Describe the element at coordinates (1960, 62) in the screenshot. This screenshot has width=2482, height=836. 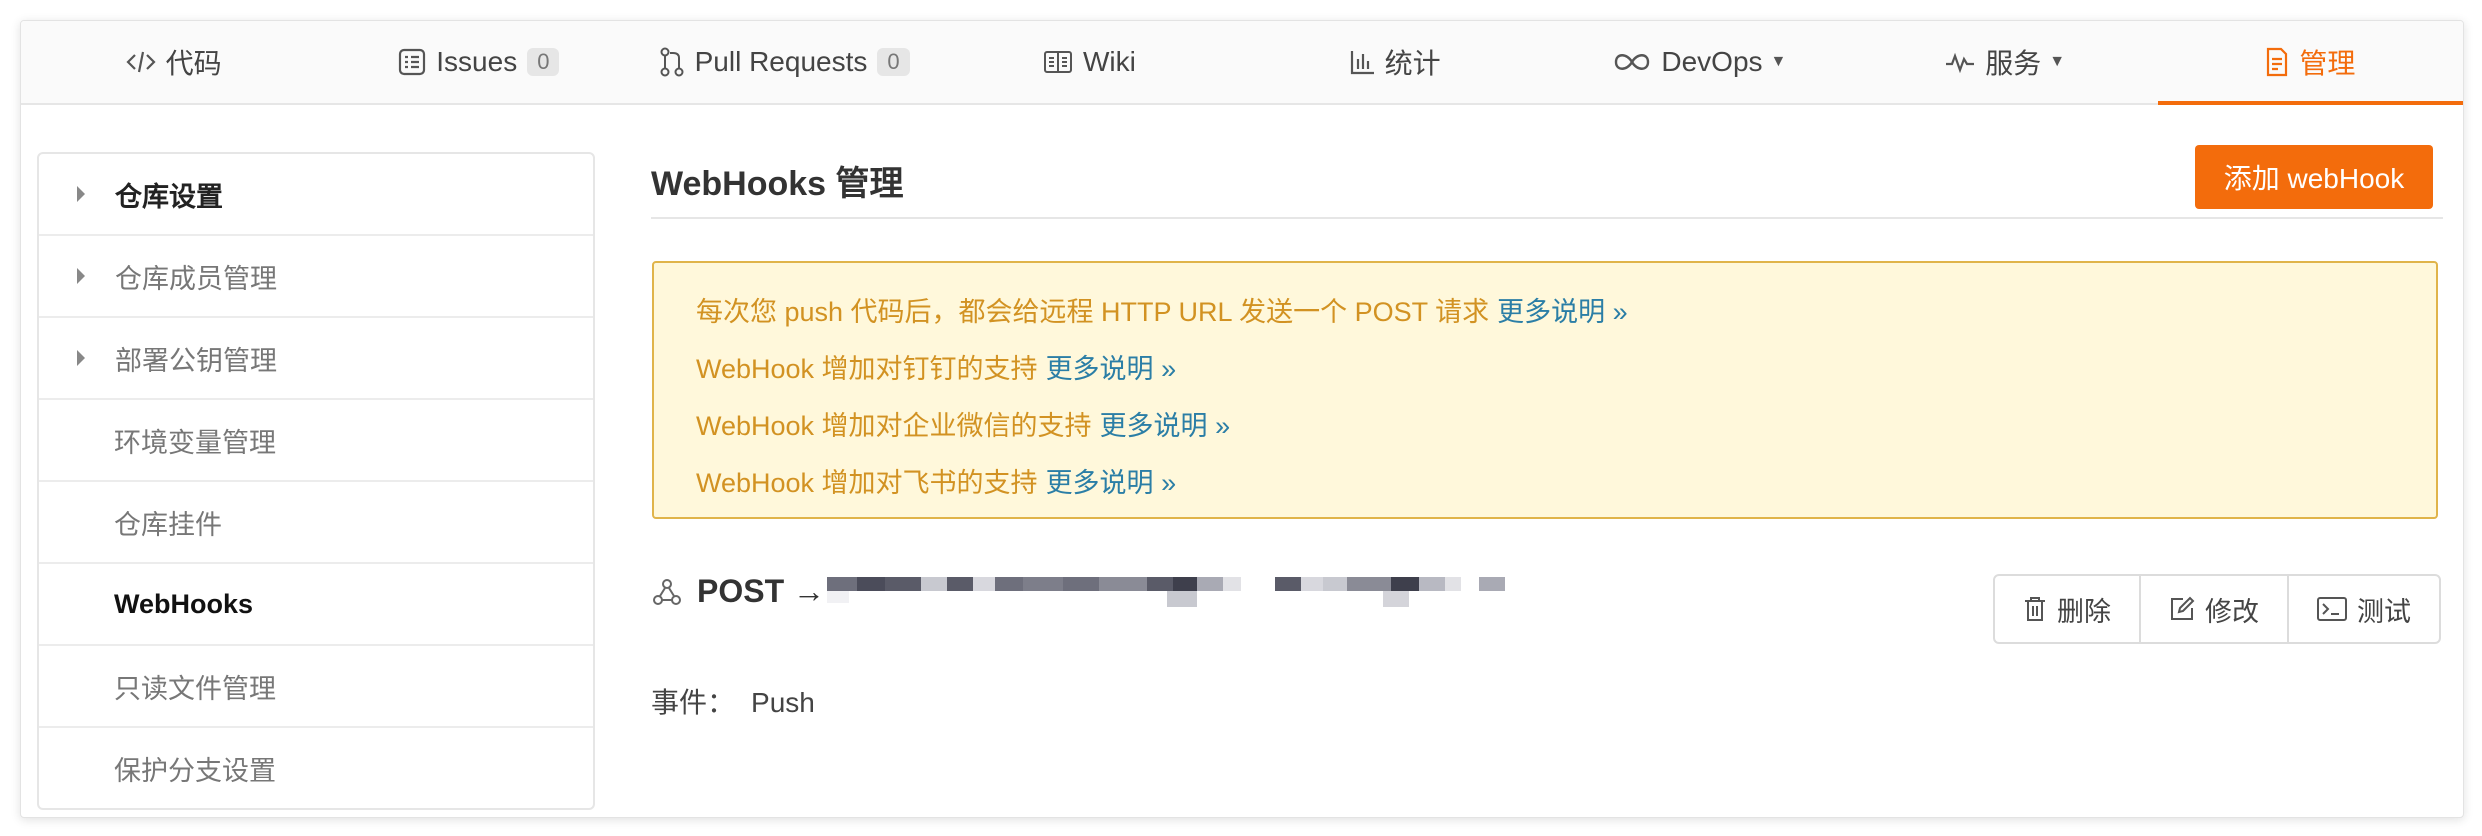
I see `pulse-icon` at that location.